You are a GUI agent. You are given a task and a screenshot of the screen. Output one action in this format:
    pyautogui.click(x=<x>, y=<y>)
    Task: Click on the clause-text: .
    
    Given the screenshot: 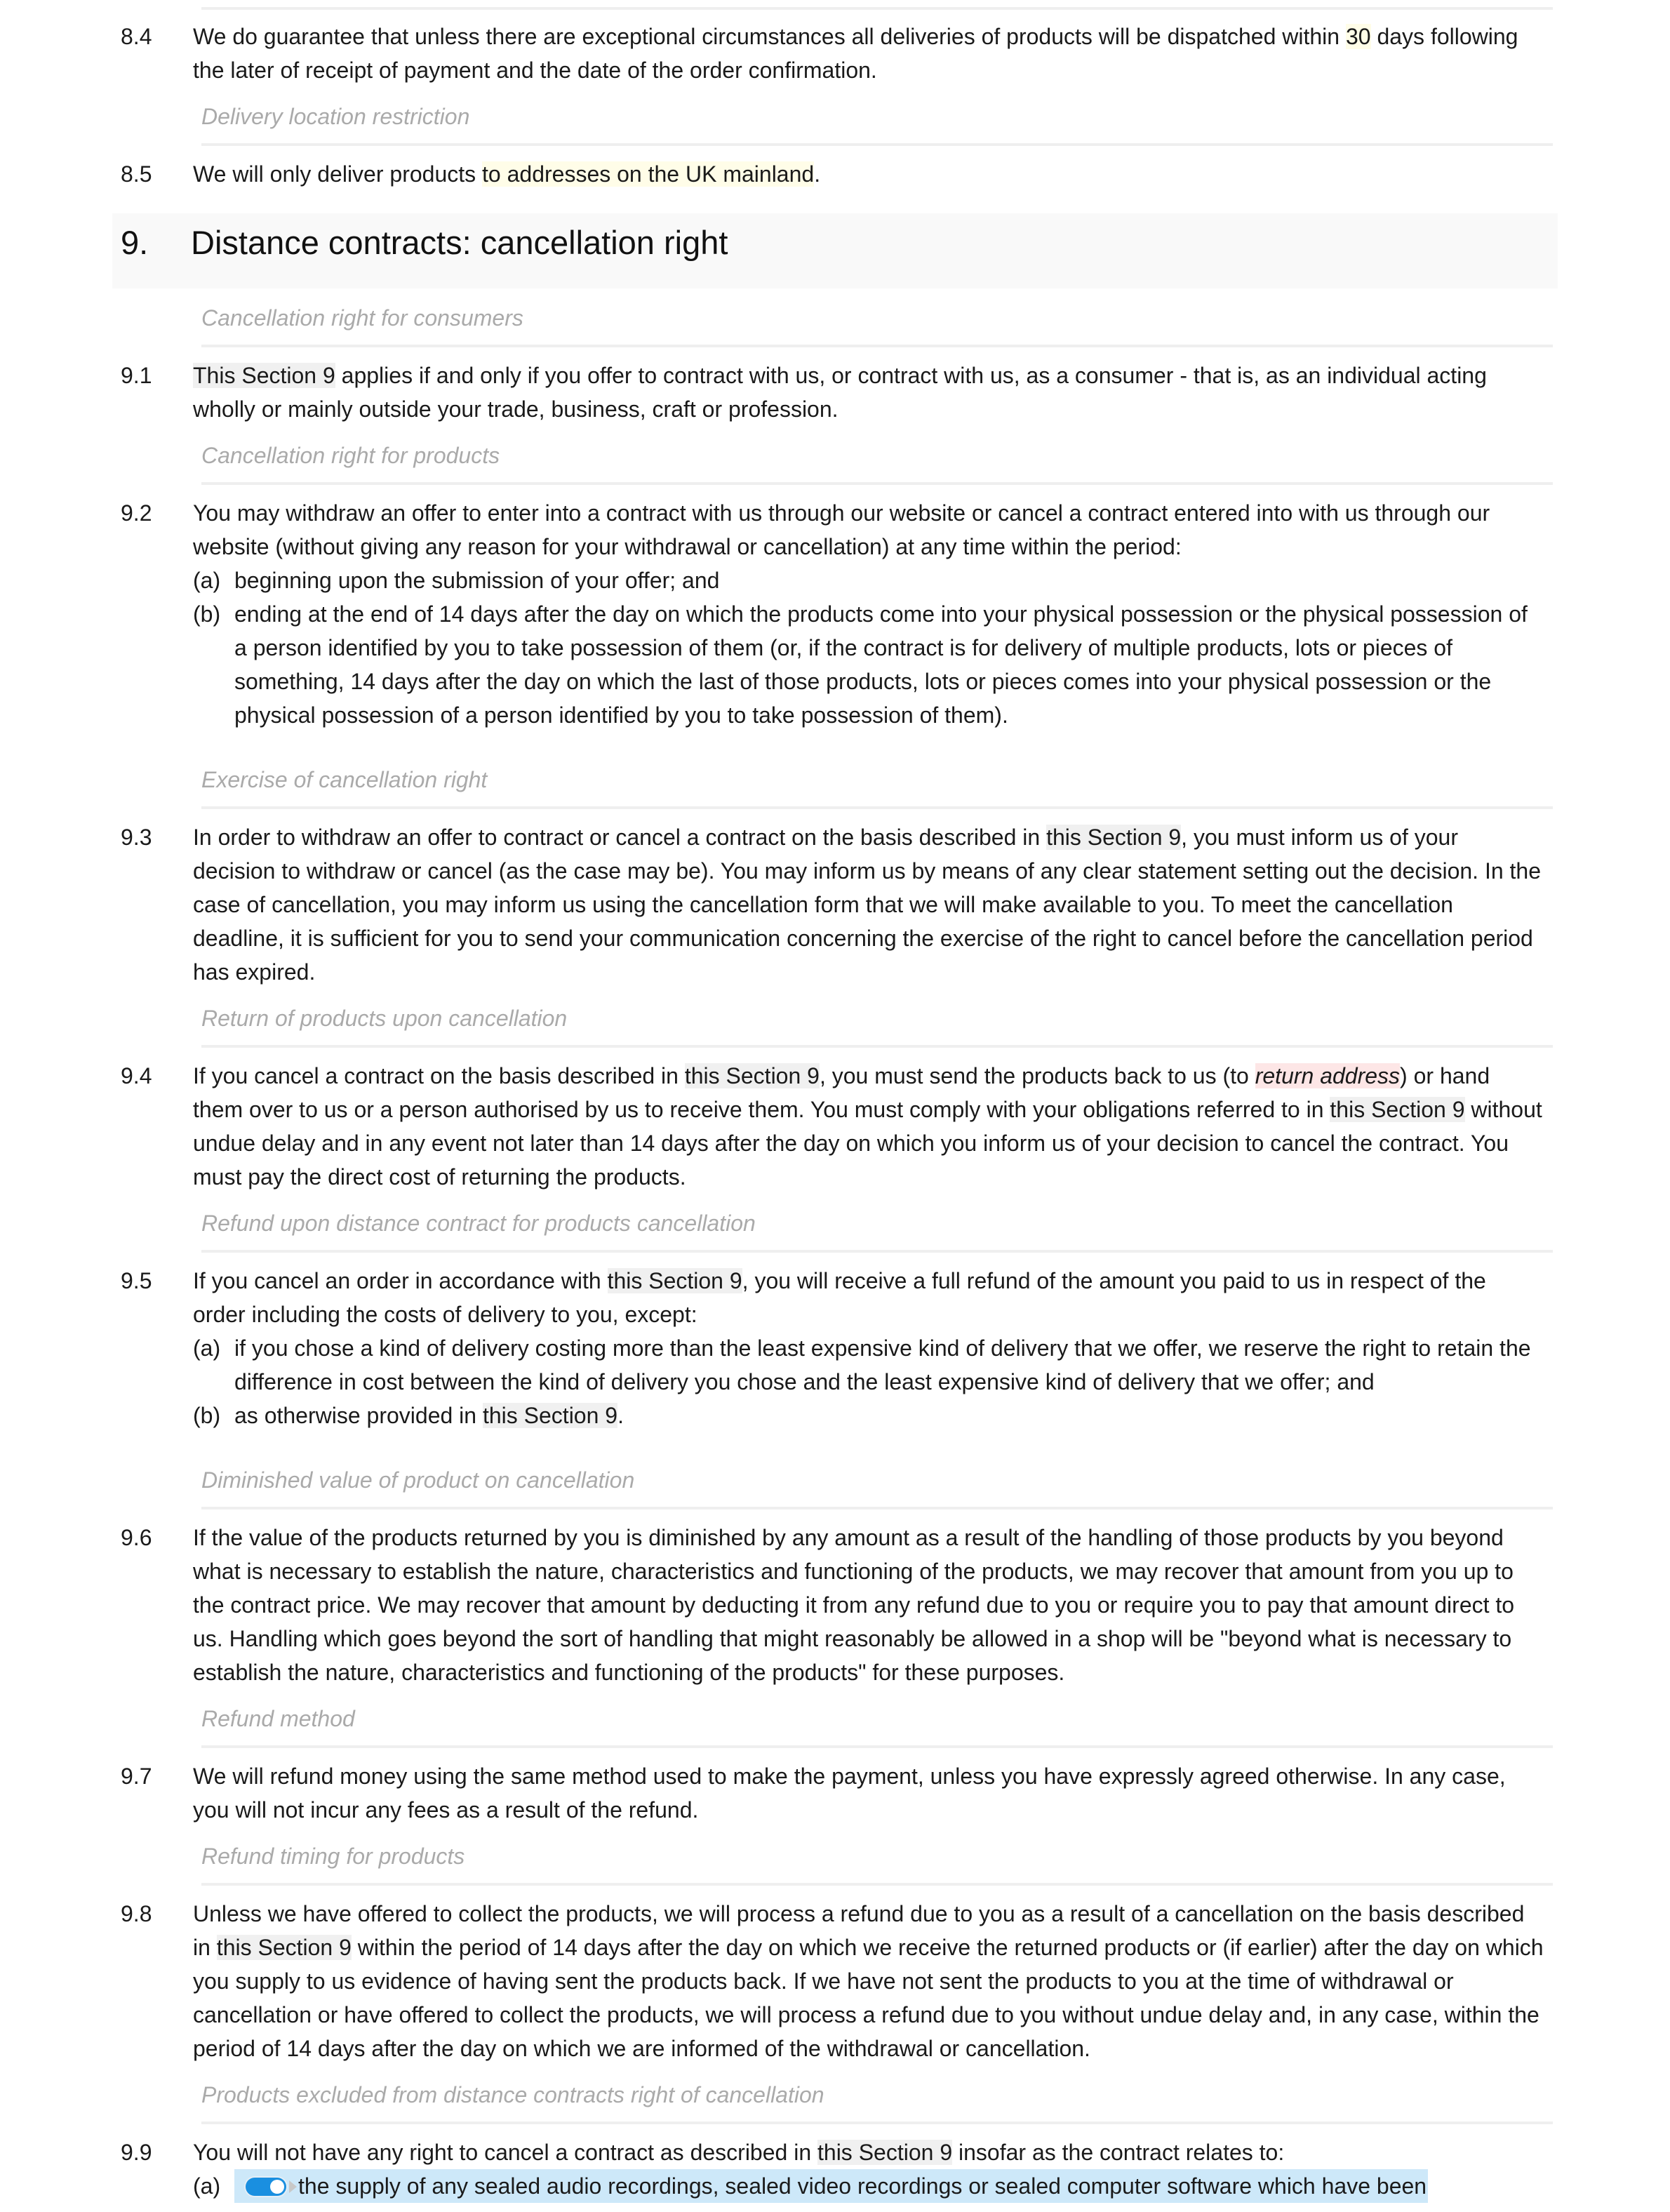 What is the action you would take?
    pyautogui.click(x=817, y=174)
    